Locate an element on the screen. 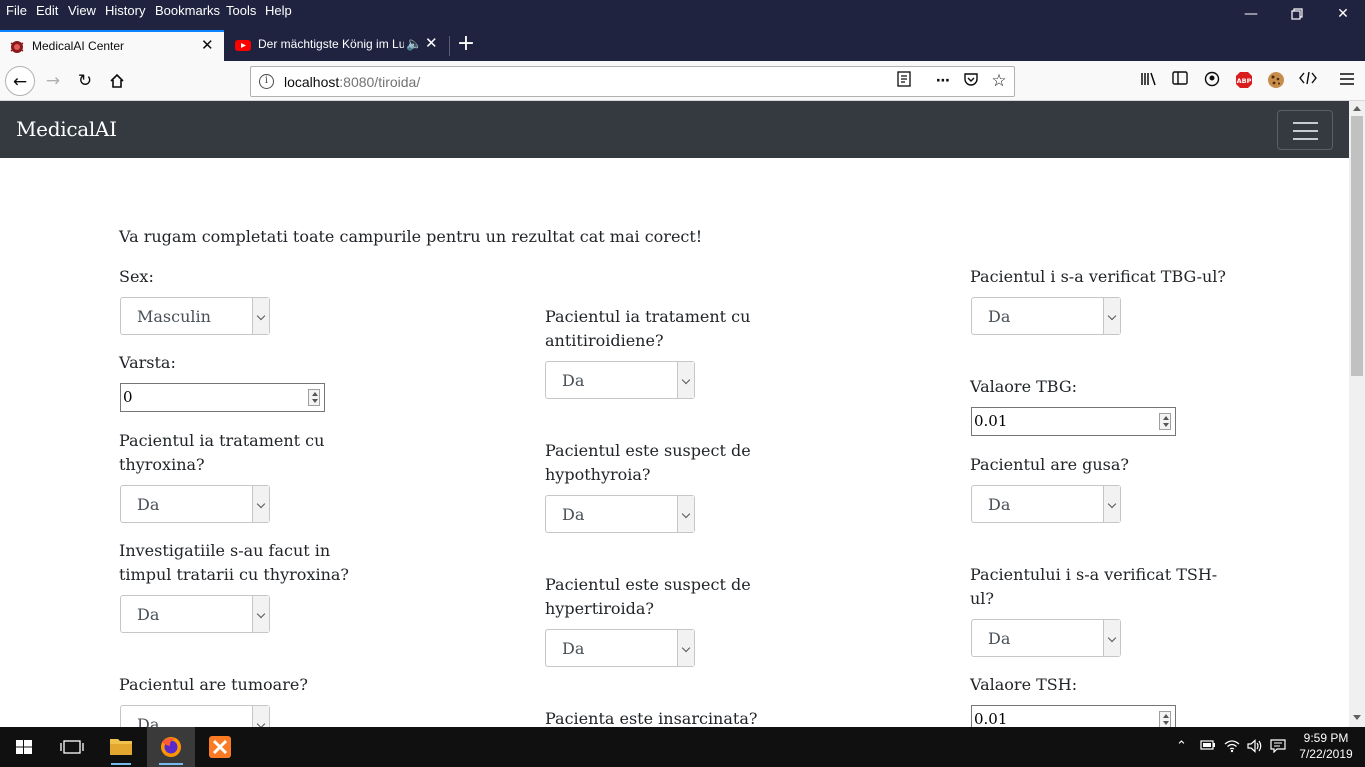 This screenshot has height=767, width=1365. page-scrollbar is located at coordinates (1357, 414).